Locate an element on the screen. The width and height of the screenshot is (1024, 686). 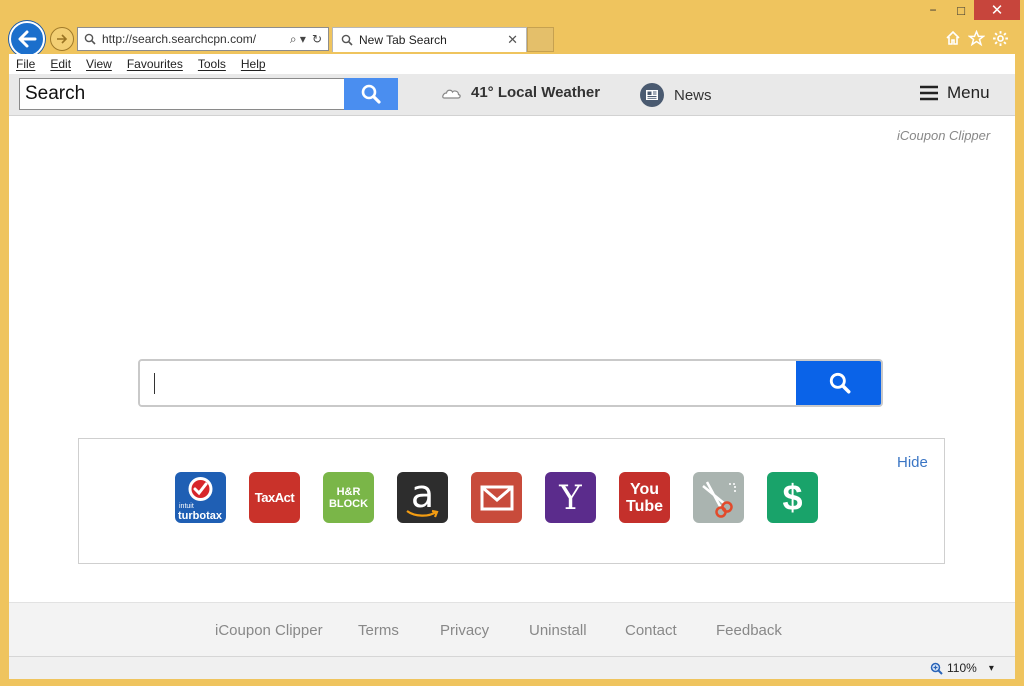
turbotax-small-text: intuit is located at coordinates (186, 506).